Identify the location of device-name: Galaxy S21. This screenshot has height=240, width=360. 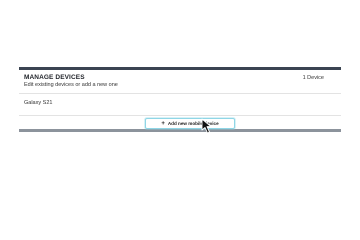
(38, 103).